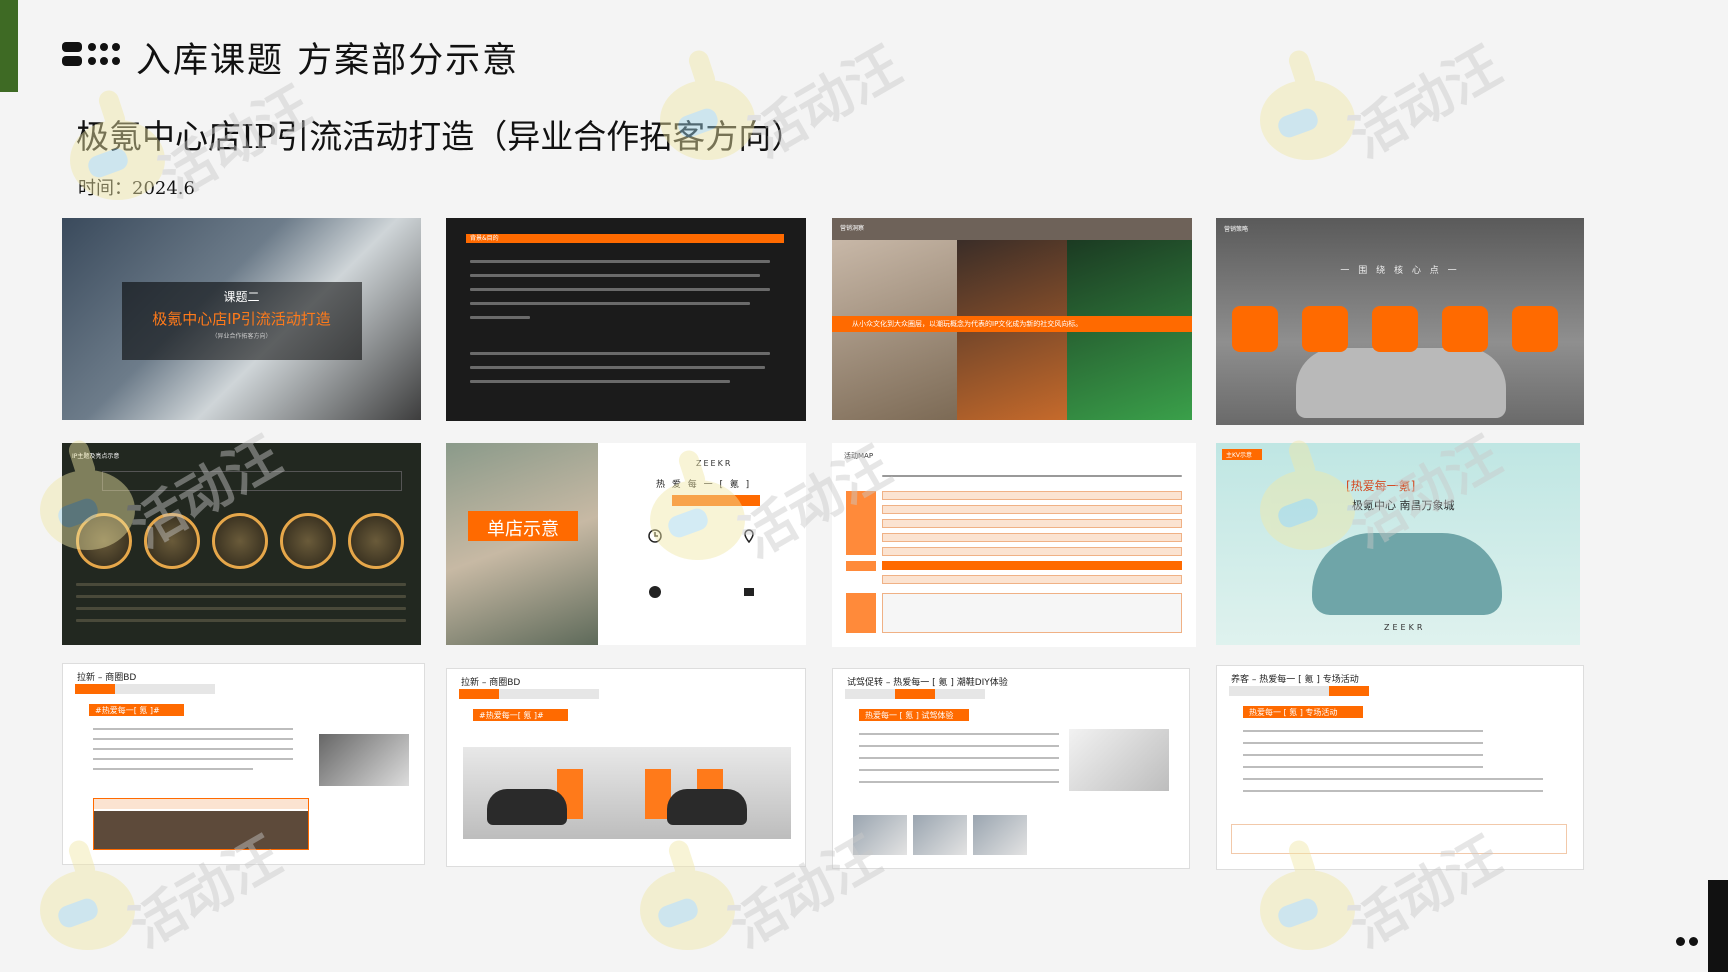 The width and height of the screenshot is (1728, 972). What do you see at coordinates (1014, 545) in the screenshot?
I see `slide-thumb-7: 活动MAP` at bounding box center [1014, 545].